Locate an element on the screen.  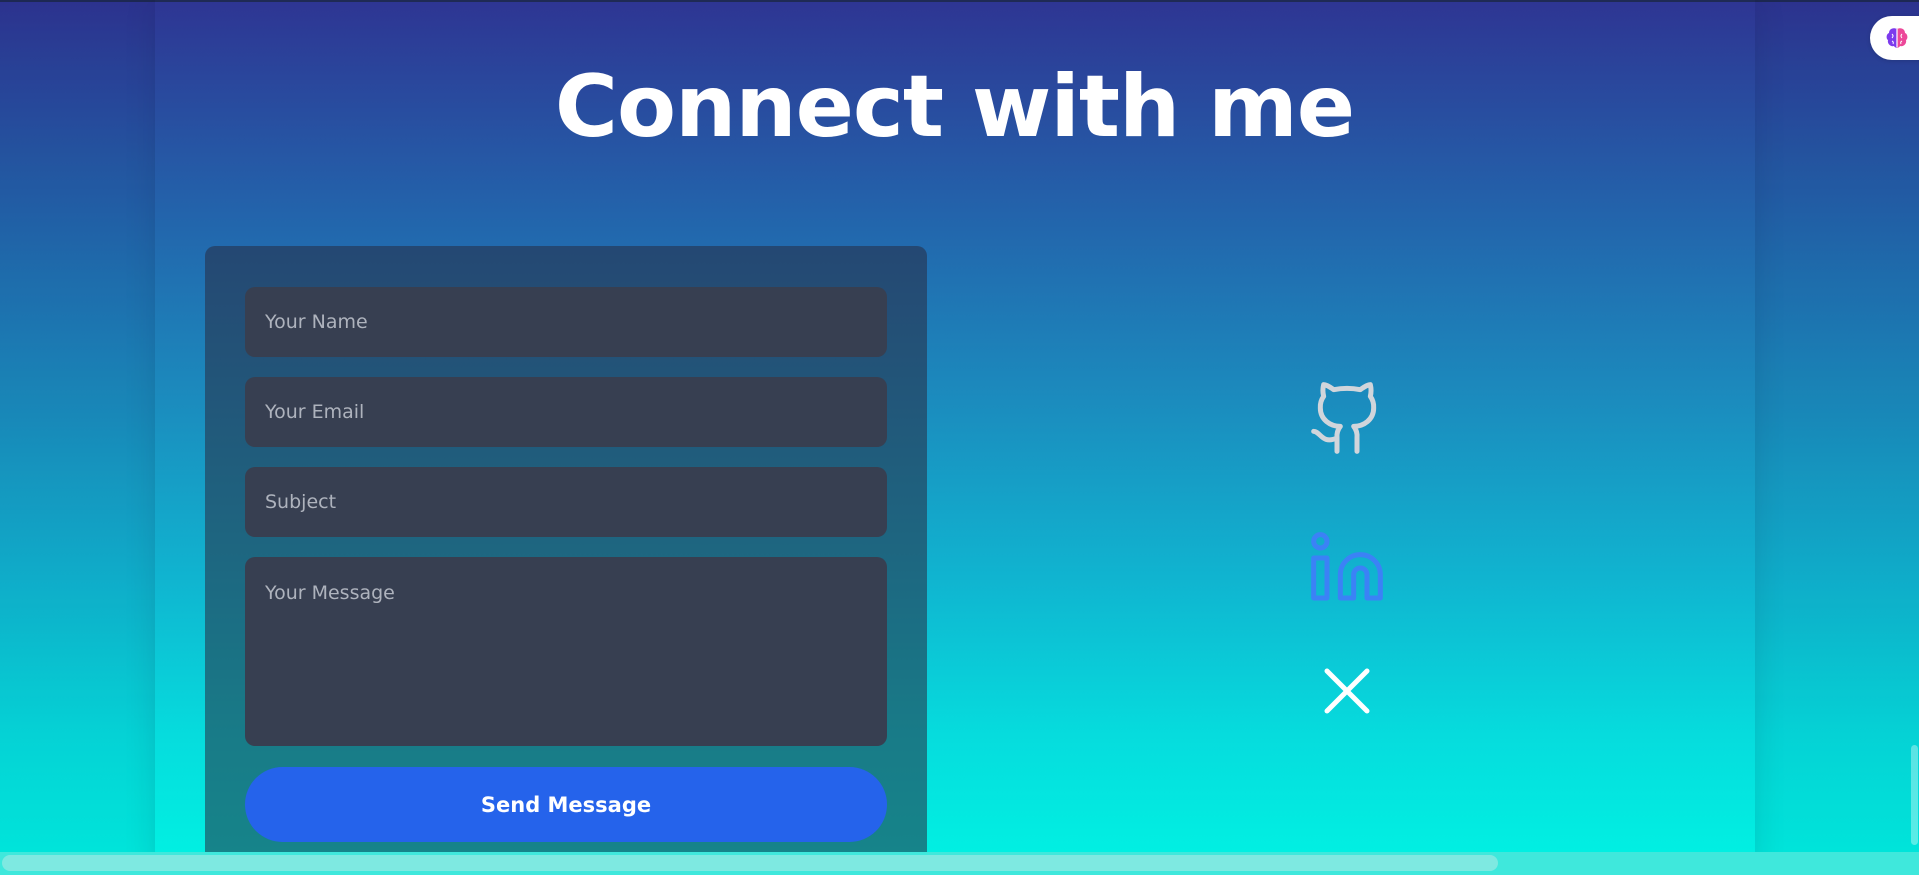
email-input is located at coordinates (566, 412).